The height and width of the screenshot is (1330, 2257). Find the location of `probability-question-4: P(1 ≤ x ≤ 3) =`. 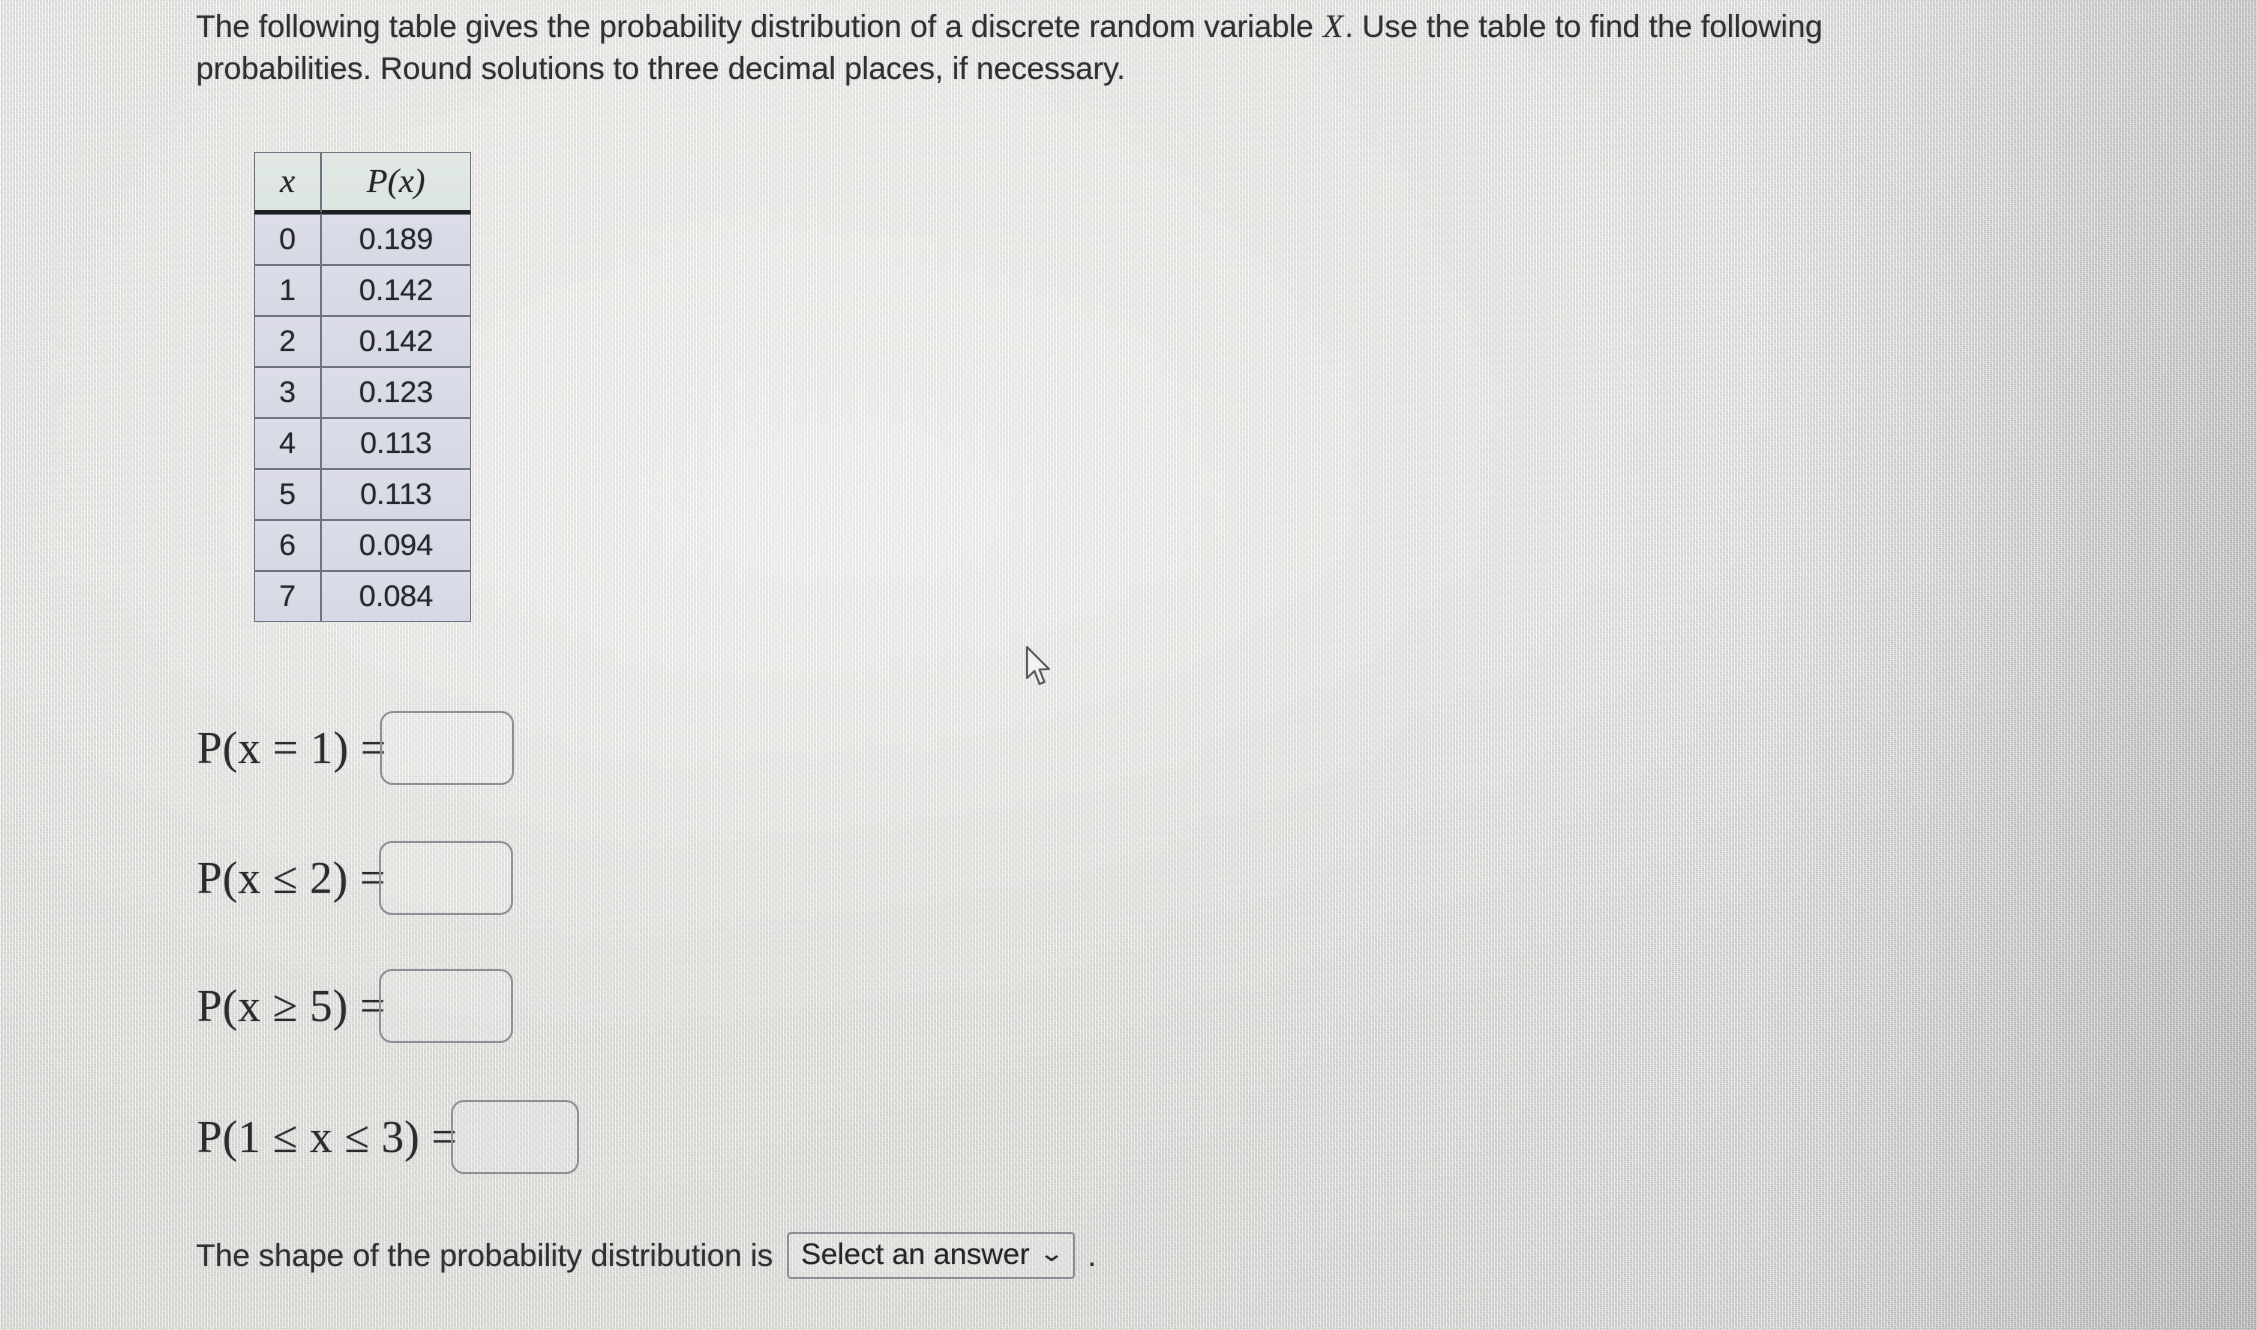

probability-question-4: P(1 ≤ x ≤ 3) = is located at coordinates (388, 1137).